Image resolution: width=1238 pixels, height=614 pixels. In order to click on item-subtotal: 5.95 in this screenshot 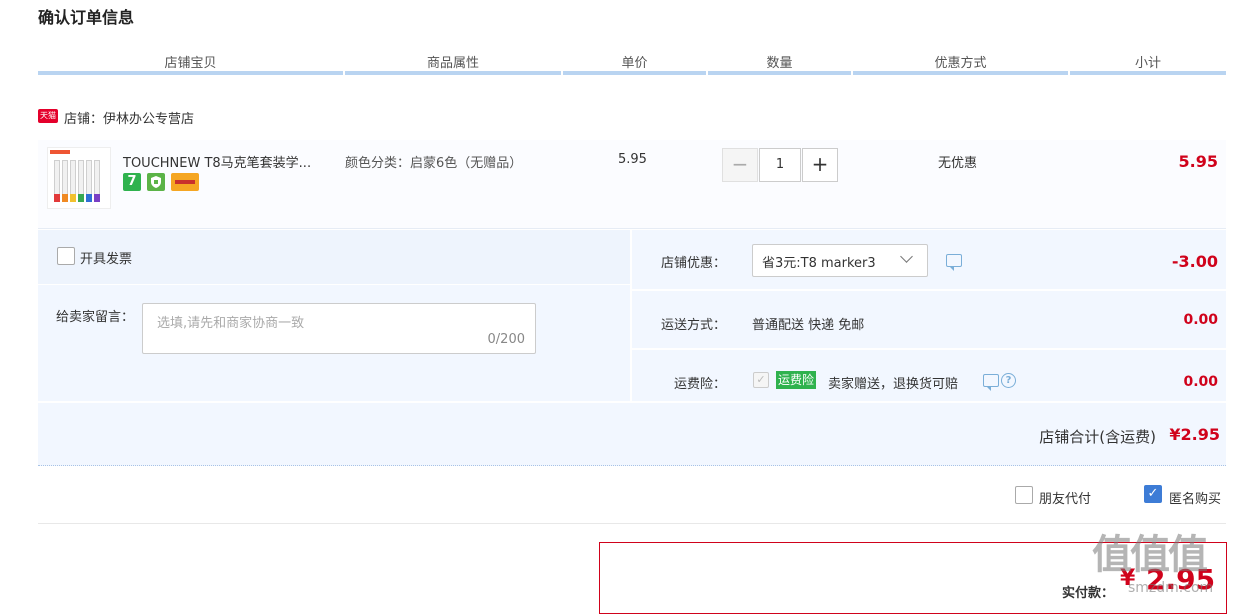, I will do `click(1198, 161)`.